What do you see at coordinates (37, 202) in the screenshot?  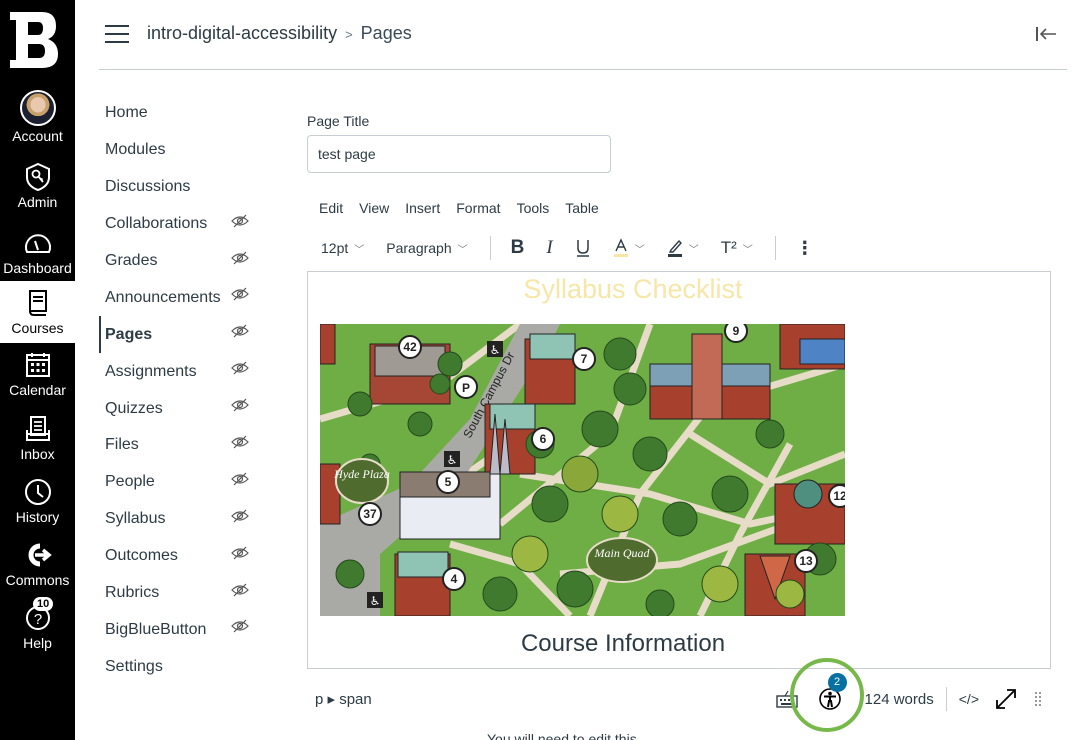 I see `global-nav-label: Admin` at bounding box center [37, 202].